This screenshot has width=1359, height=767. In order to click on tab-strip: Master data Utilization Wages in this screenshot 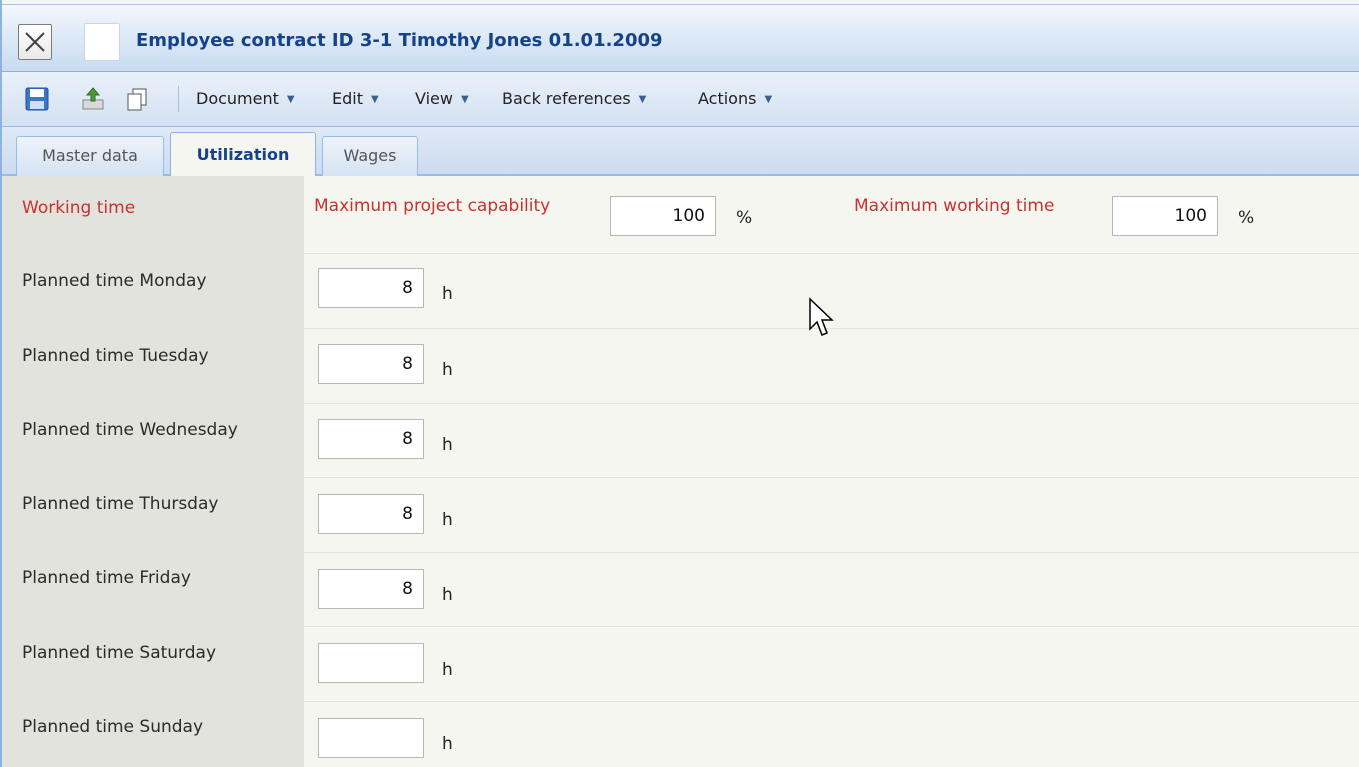, I will do `click(680, 151)`.